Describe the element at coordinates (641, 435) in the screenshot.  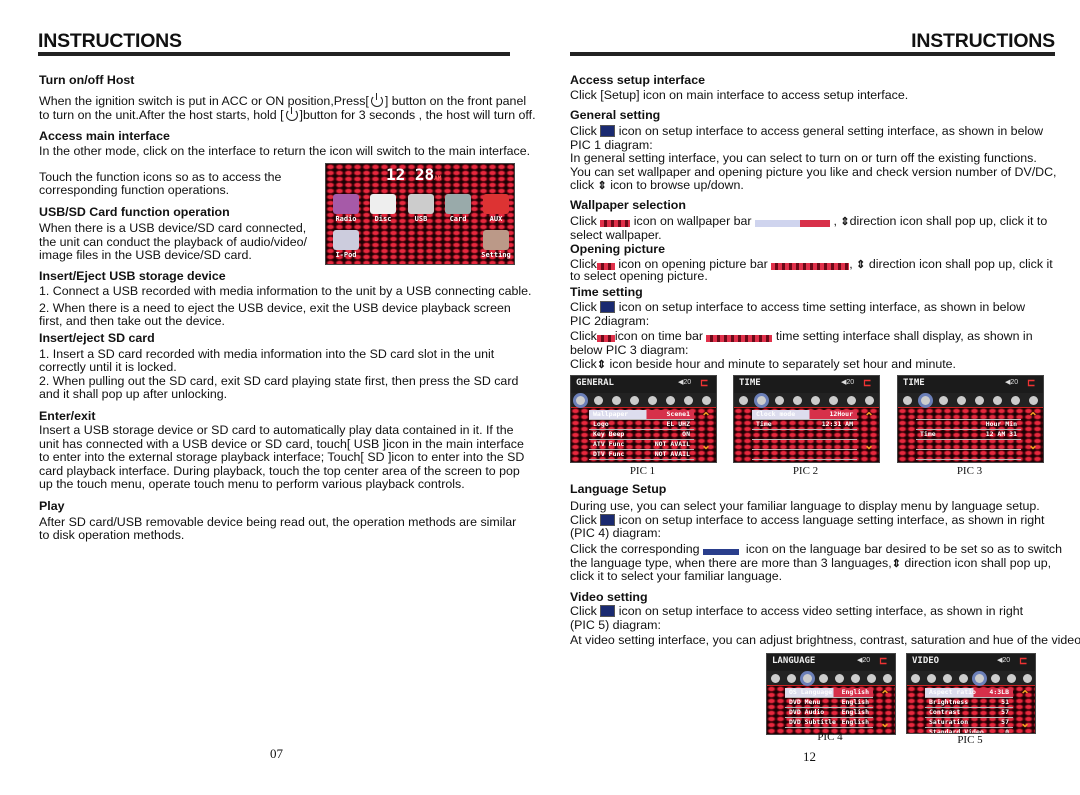
I see `setting-row: Key Beep ON` at that location.